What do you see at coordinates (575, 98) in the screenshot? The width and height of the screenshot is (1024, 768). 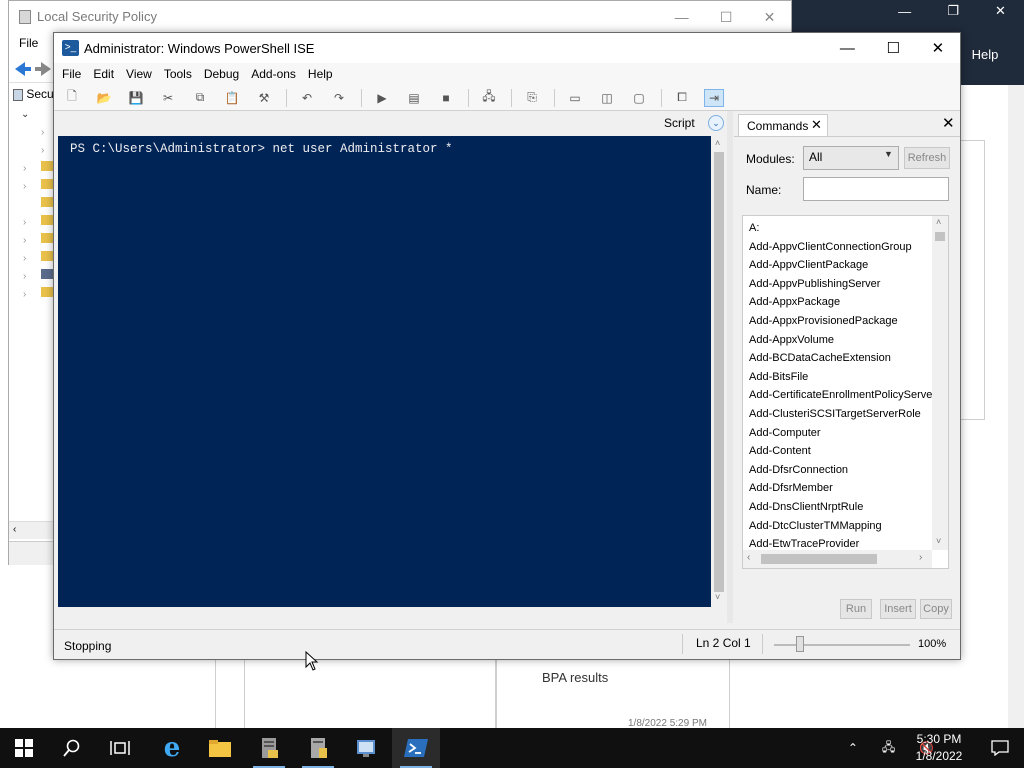 I see `show-script-top-icon: ▭` at bounding box center [575, 98].